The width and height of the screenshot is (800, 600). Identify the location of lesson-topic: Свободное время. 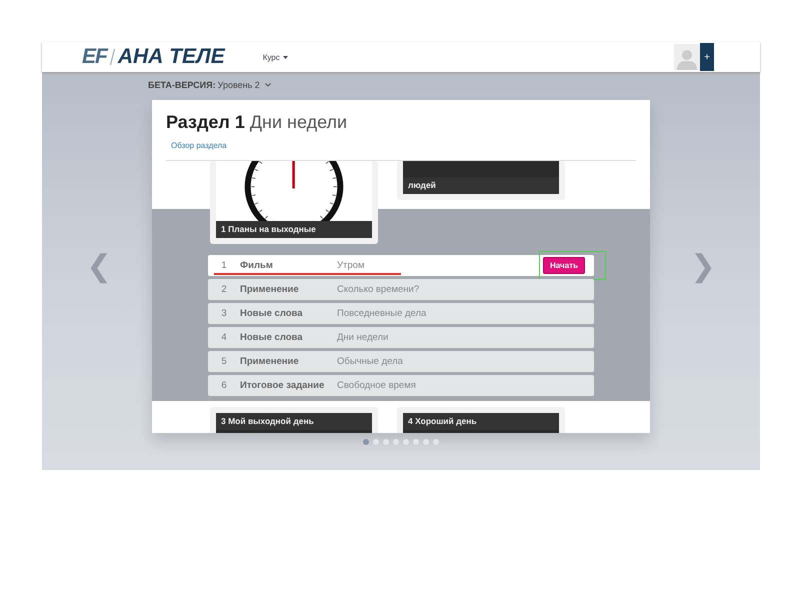
(377, 385).